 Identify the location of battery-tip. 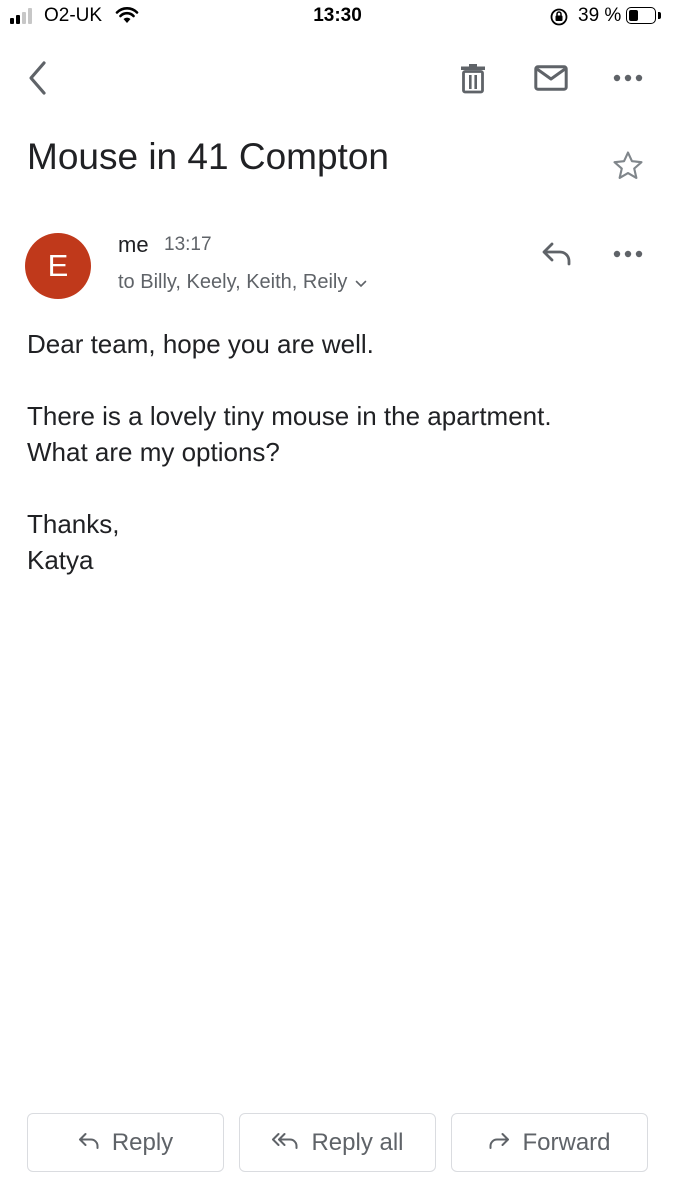
(659, 15).